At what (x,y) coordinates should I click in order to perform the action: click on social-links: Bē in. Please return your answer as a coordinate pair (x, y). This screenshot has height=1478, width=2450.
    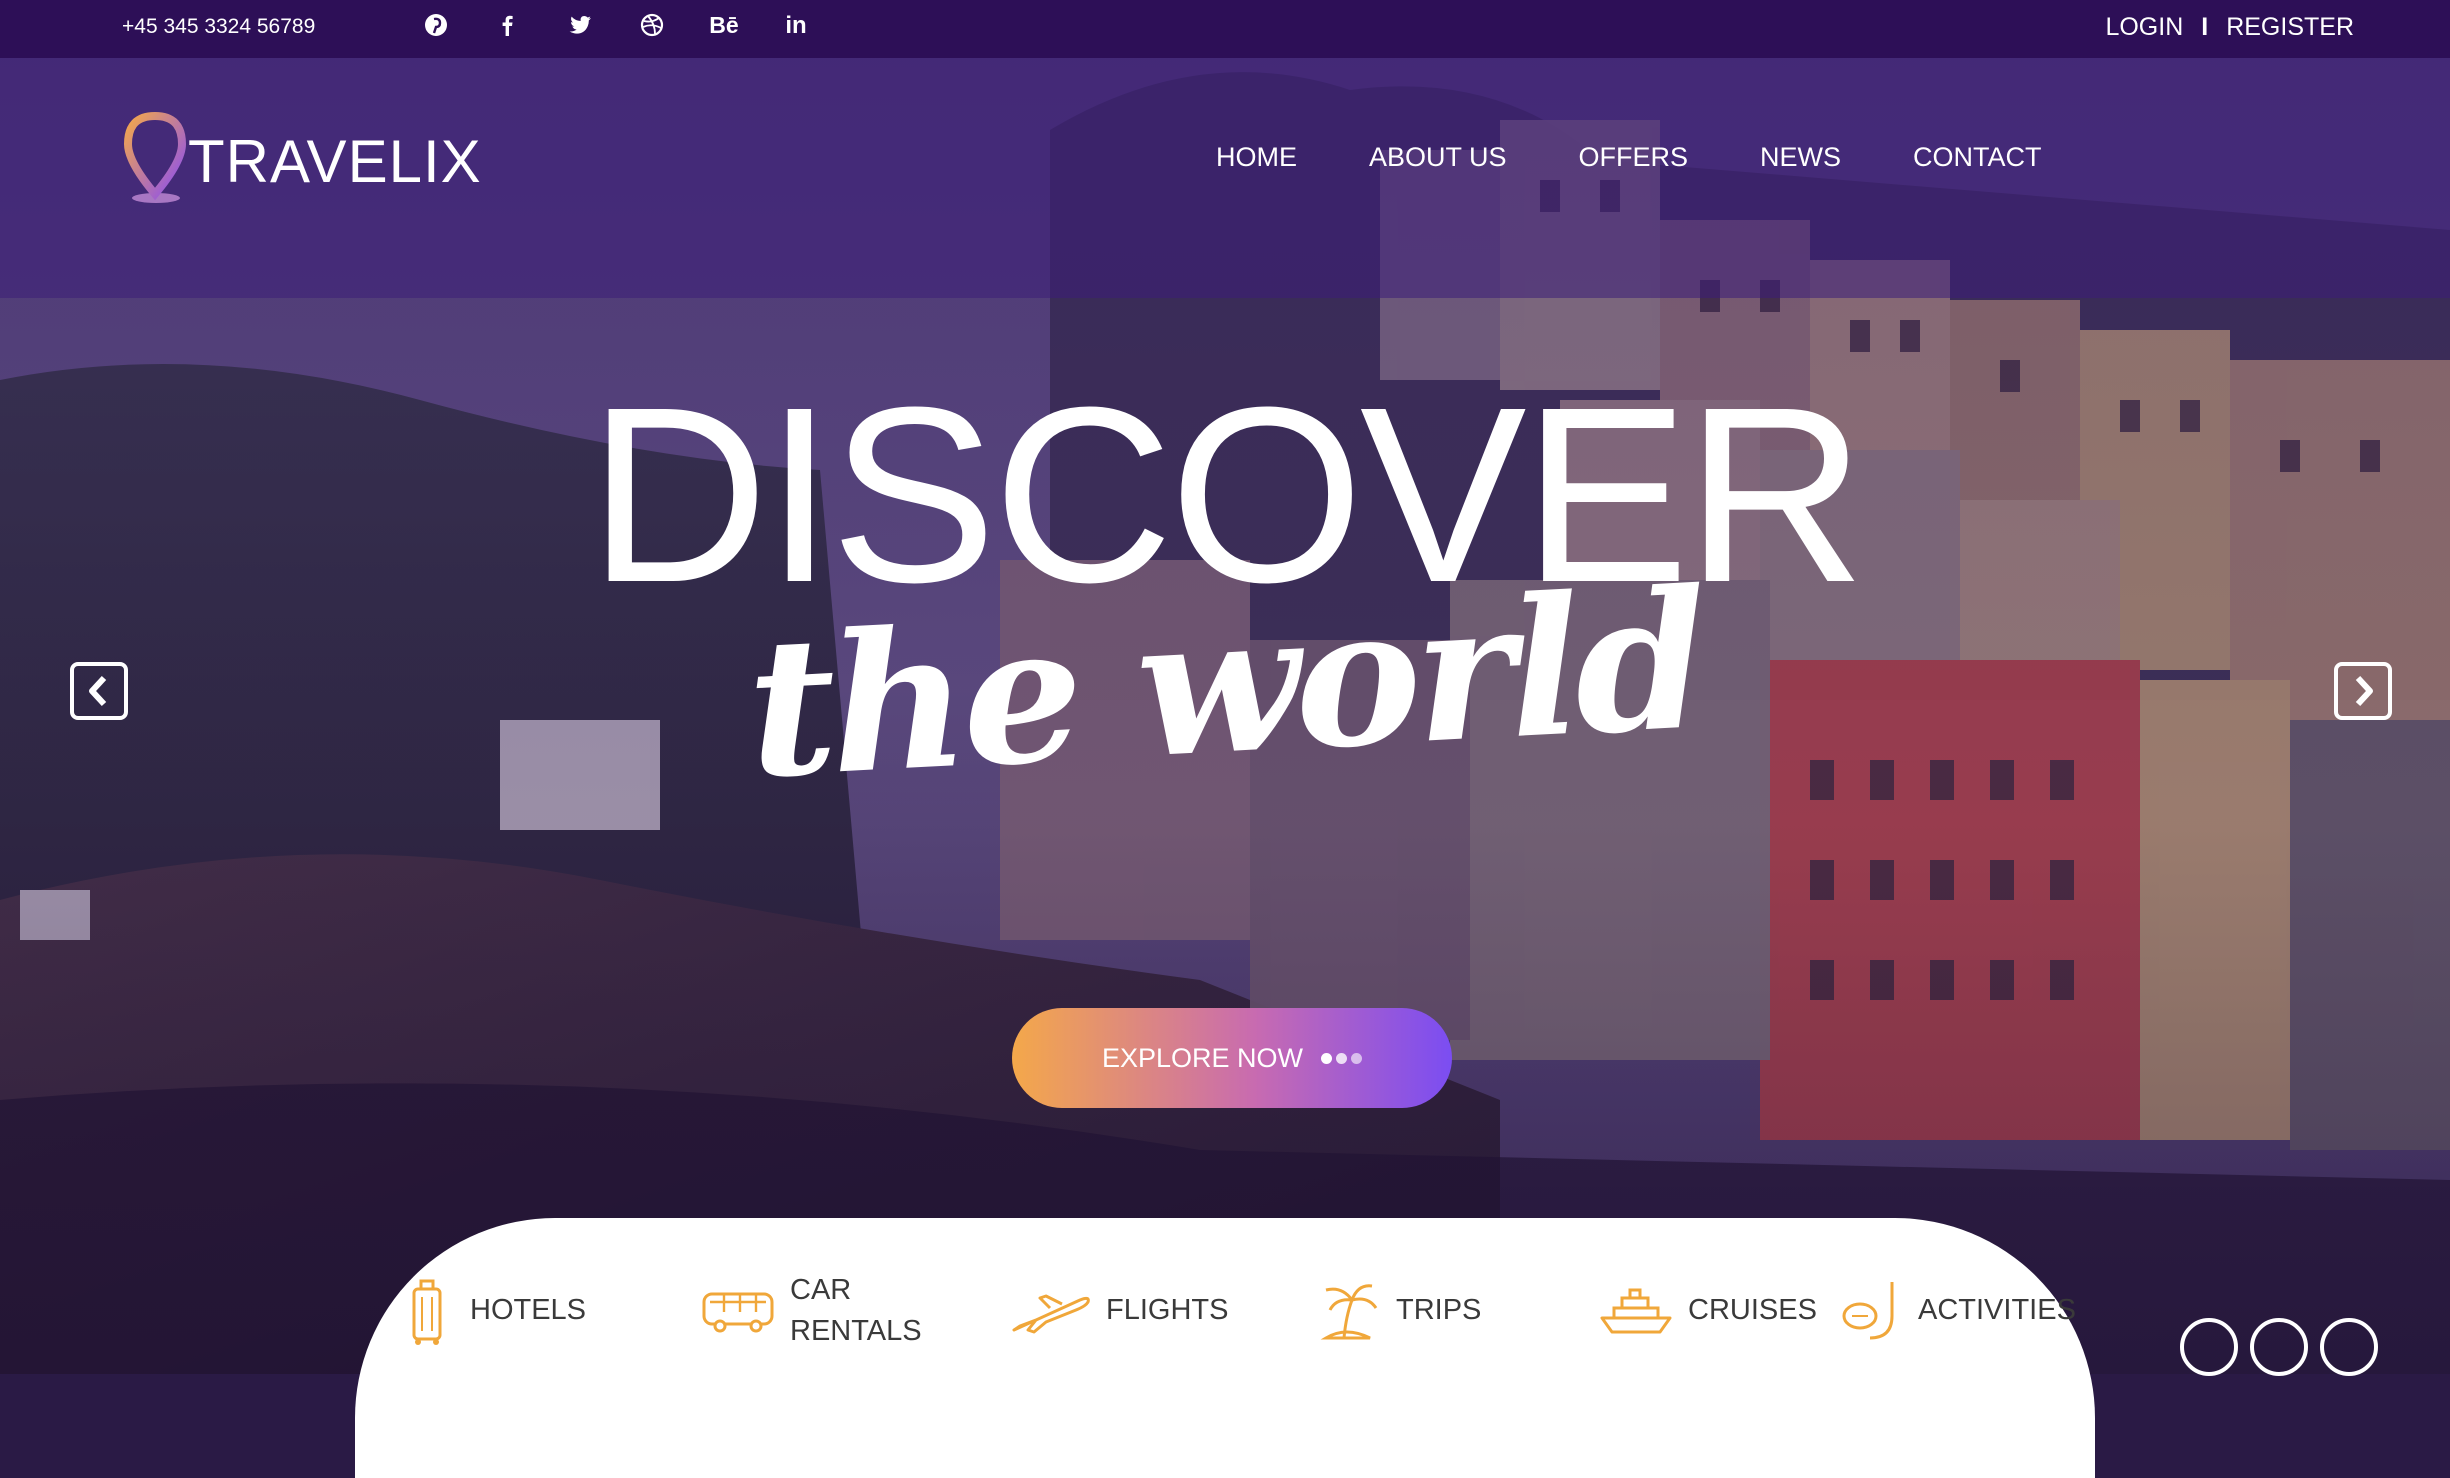
    Looking at the image, I should click on (616, 28).